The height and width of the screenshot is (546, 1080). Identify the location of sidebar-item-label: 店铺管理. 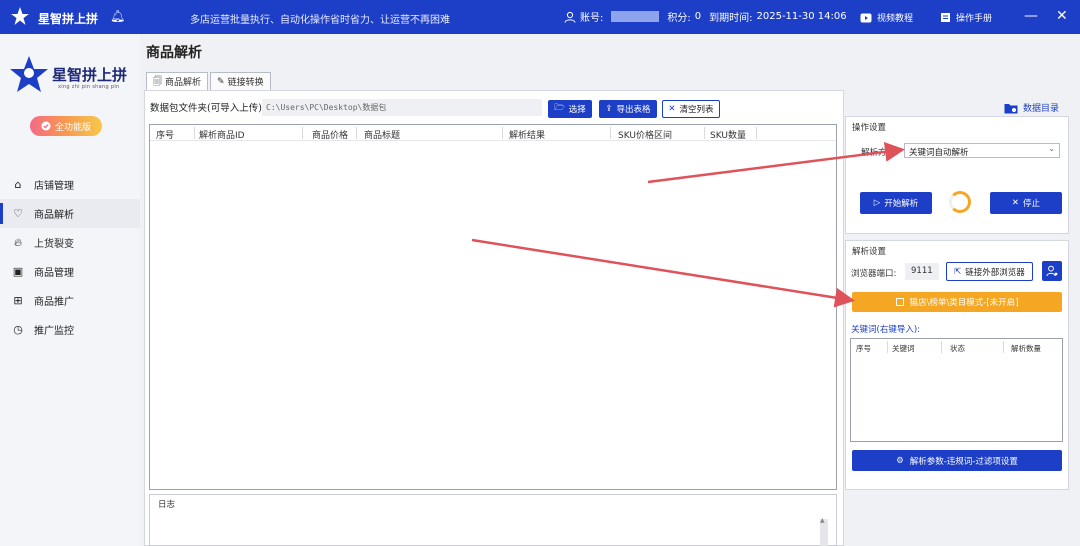
(54, 186).